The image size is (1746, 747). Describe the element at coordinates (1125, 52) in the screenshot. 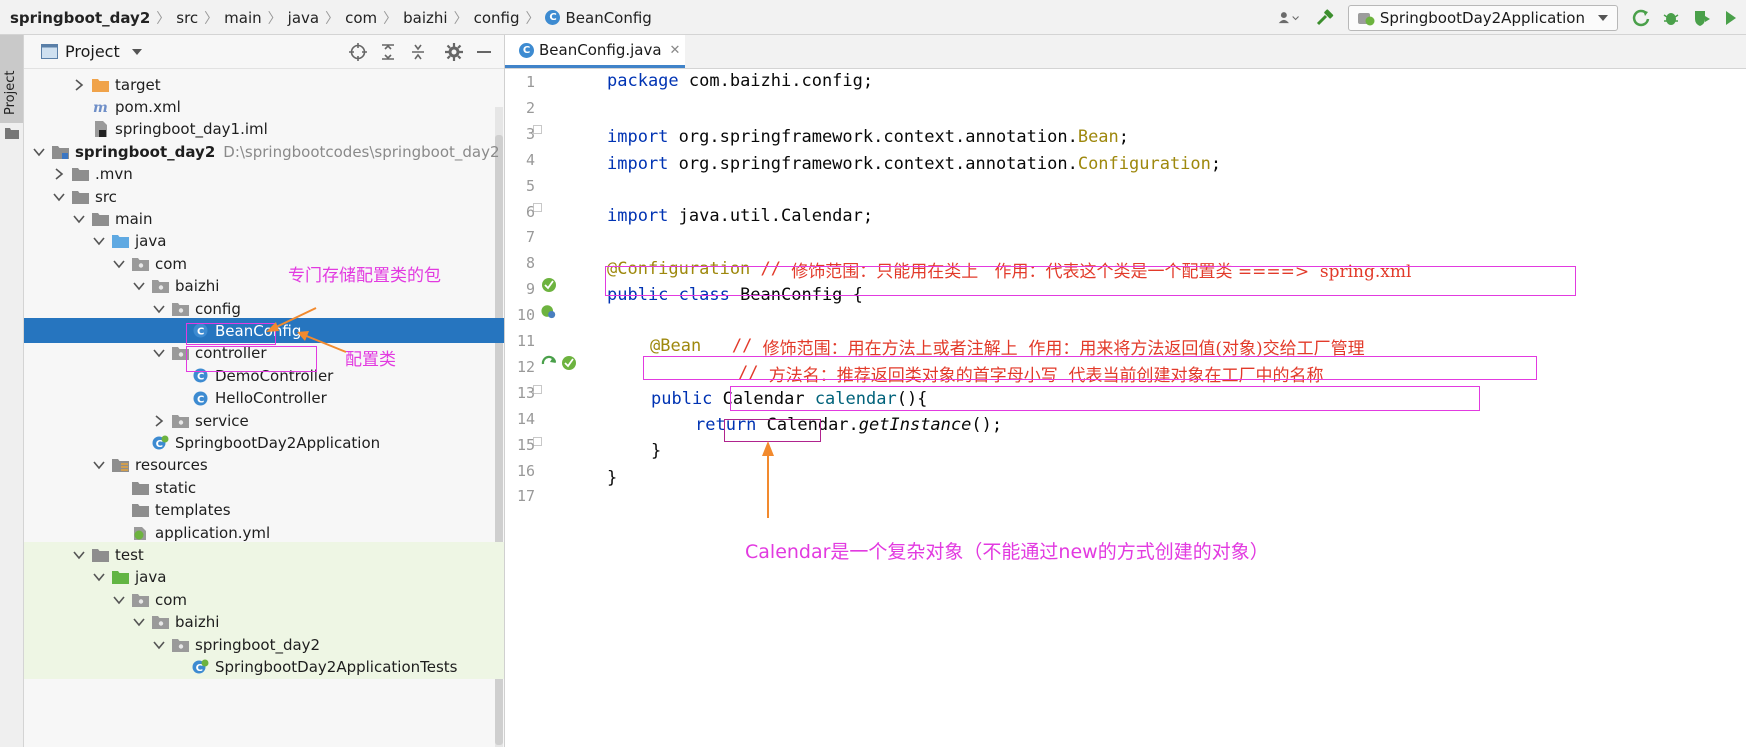

I see `editor-tab-bar: C BeanConfig.java ✕` at that location.